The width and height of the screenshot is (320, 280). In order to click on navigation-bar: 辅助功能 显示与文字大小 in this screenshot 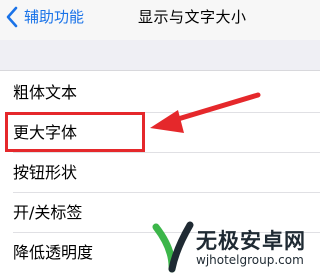, I will do `click(160, 20)`.